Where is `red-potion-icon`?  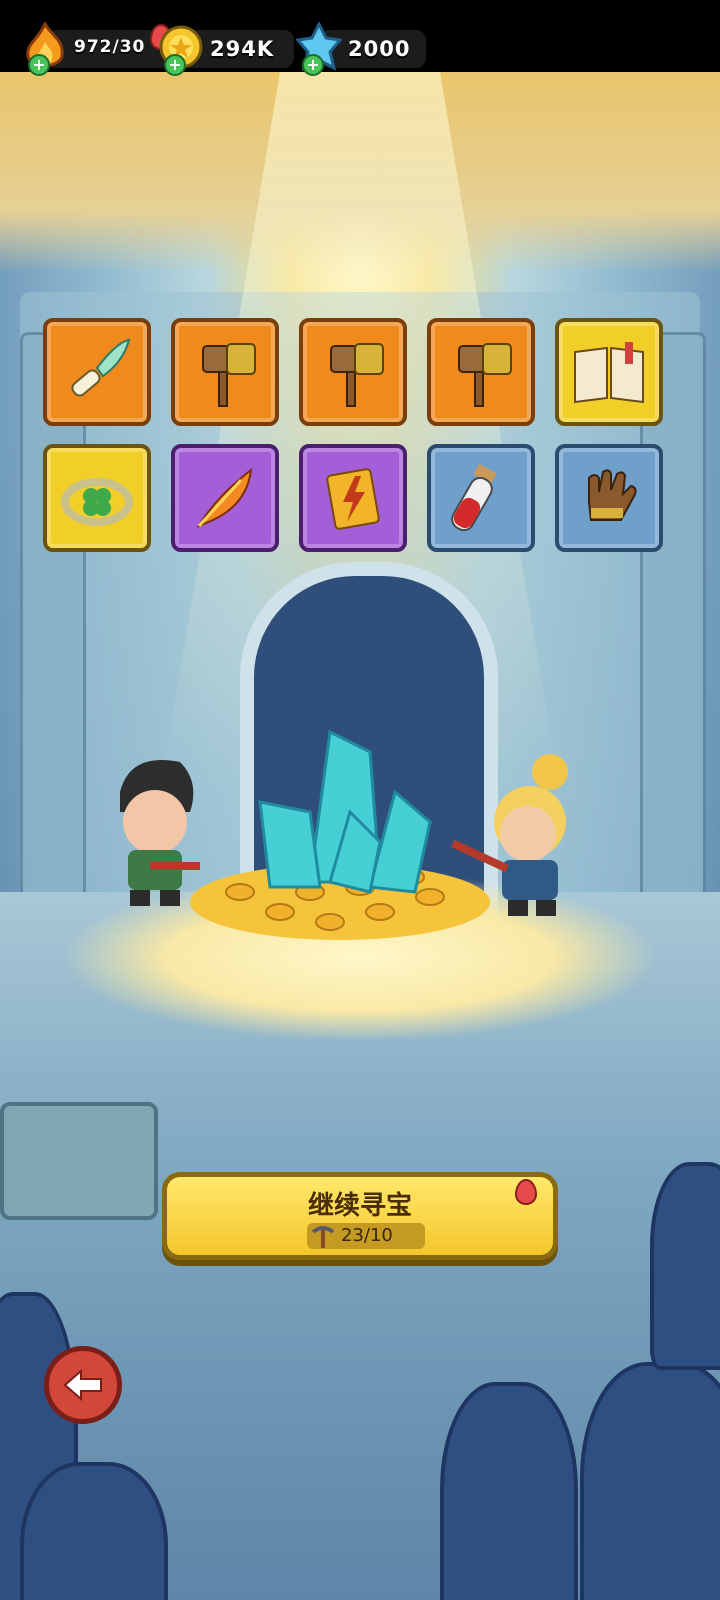
red-potion-icon is located at coordinates (474, 497).